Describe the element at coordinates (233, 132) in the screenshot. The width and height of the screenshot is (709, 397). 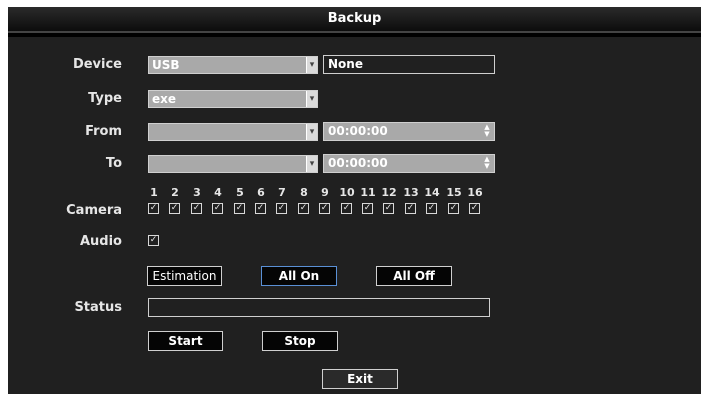
I see `from-date-select: ▾` at that location.